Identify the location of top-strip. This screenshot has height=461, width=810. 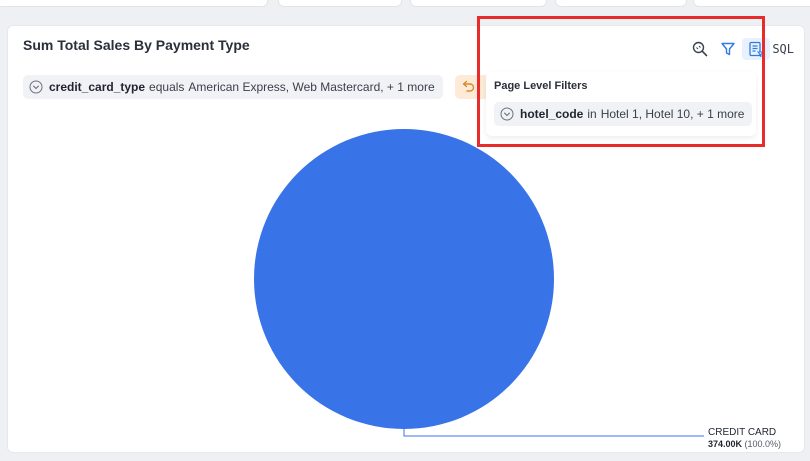
(405, 7).